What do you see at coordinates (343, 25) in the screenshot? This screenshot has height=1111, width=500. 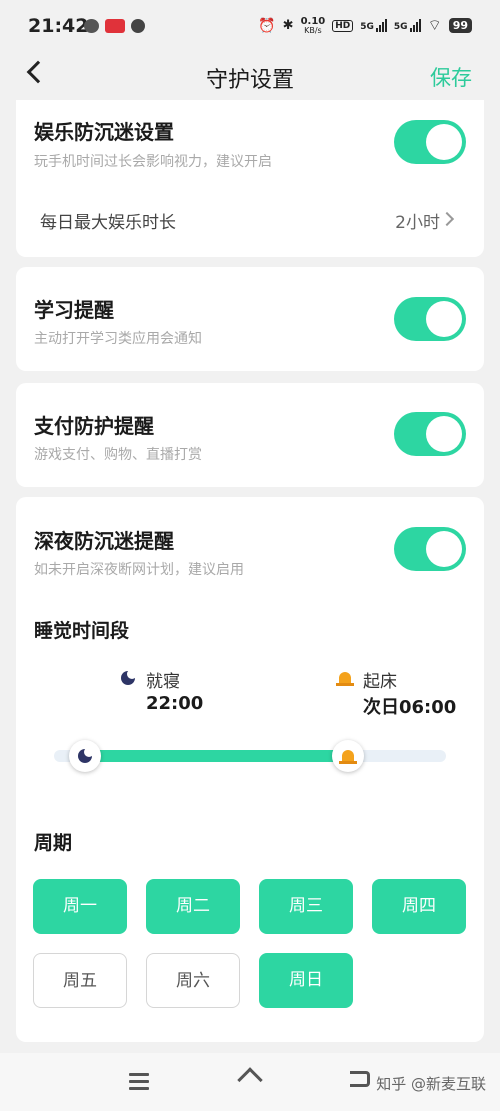 I see `hd-icon: HD` at bounding box center [343, 25].